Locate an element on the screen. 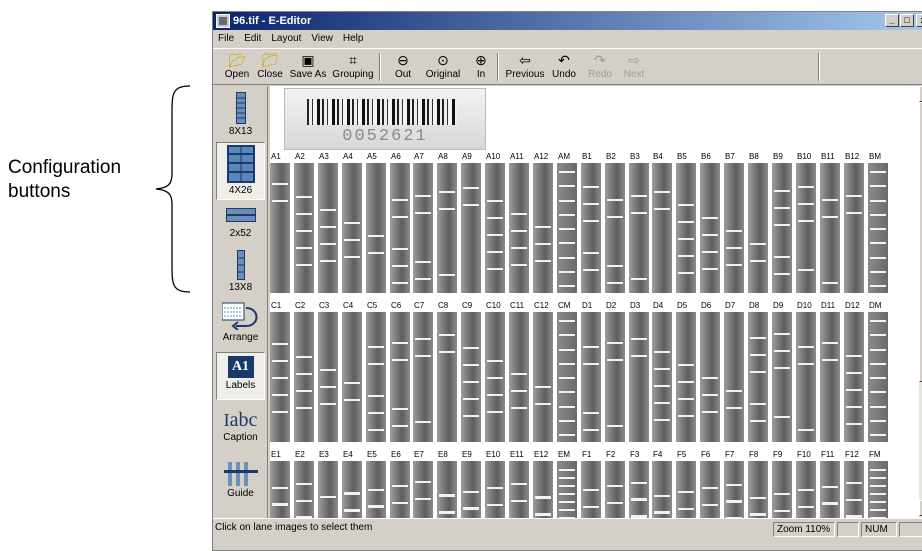 The image size is (922, 551). grouping-button: ⌗ Grouping is located at coordinates (353, 67).